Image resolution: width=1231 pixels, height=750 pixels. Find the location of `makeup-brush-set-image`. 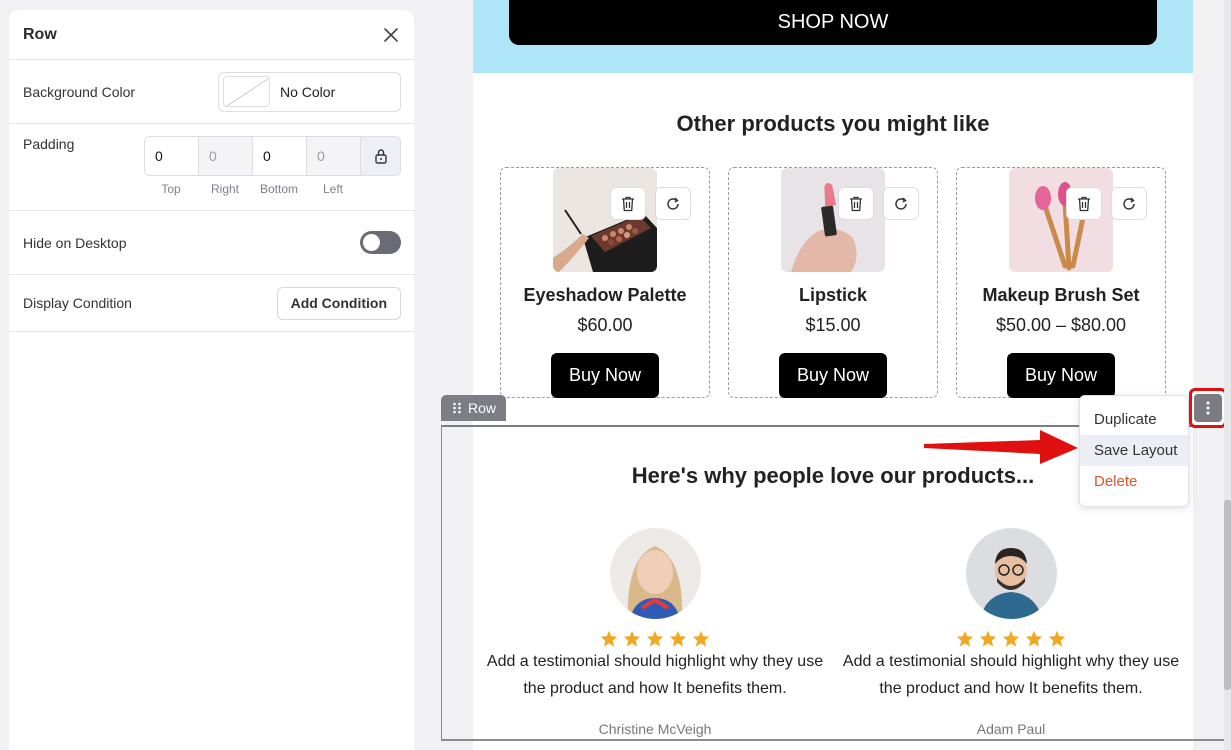

makeup-brush-set-image is located at coordinates (1061, 220).